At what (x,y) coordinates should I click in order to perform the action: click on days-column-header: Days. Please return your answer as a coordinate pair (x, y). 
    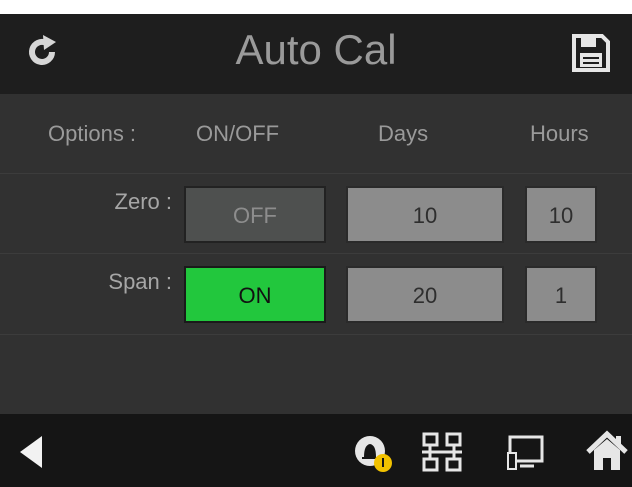
    Looking at the image, I should click on (403, 133).